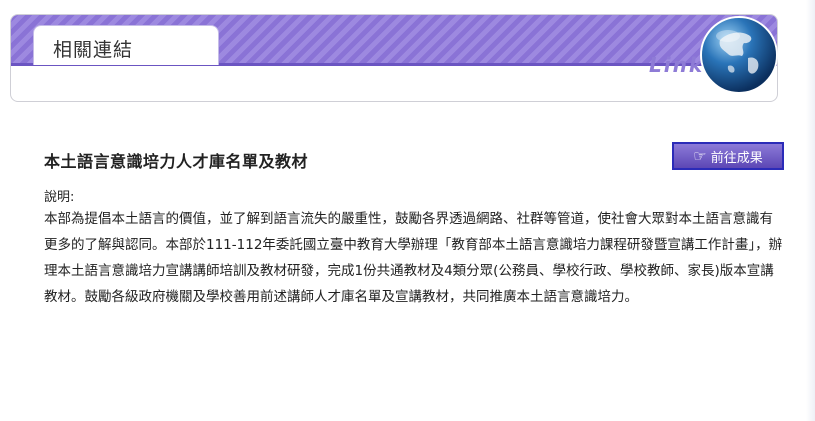  I want to click on section-title: 本土語言意識培力人才庫名單及教材, so click(176, 161).